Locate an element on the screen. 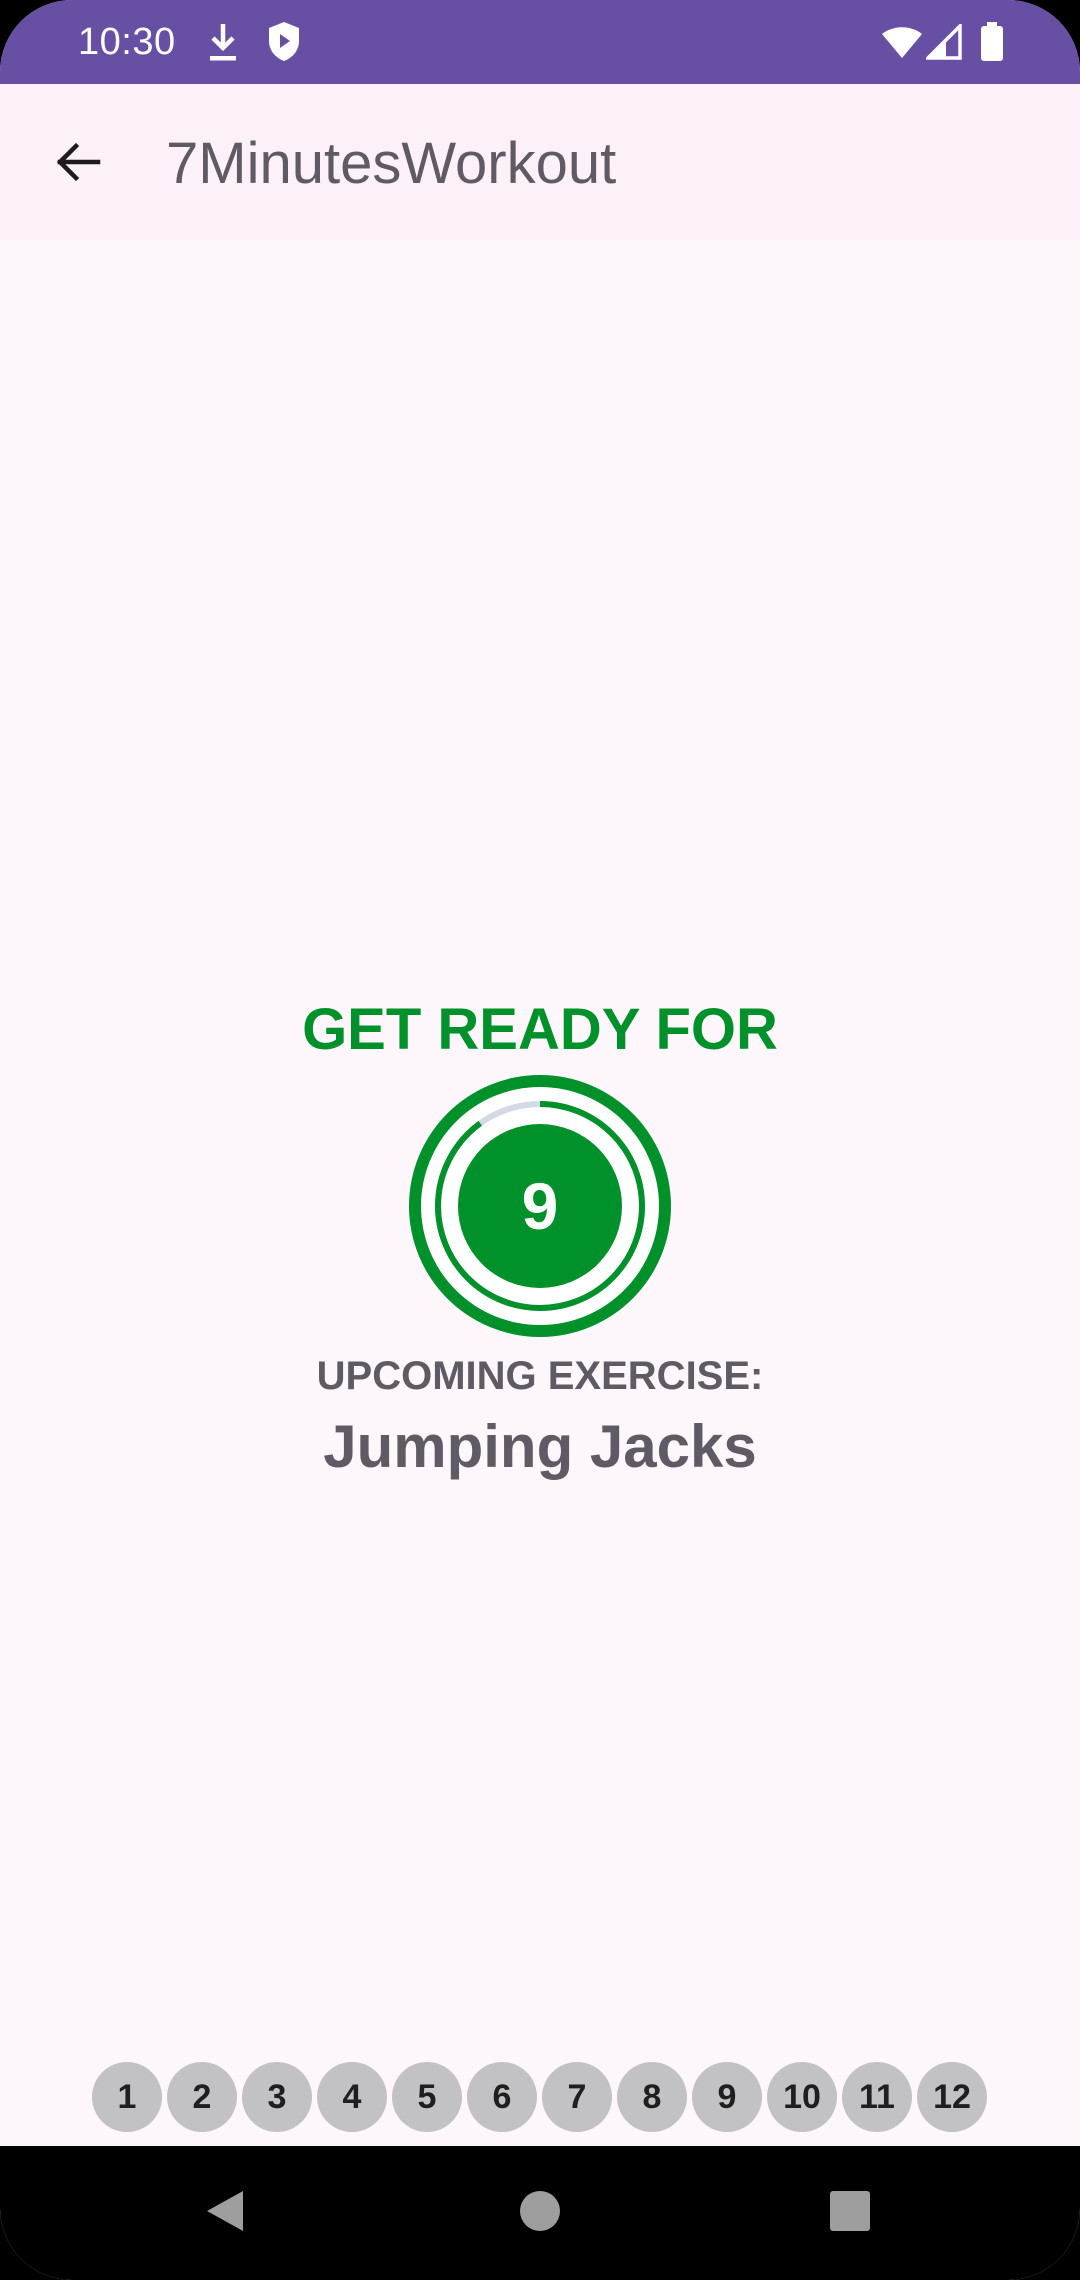  app-bar: 7MinutesWorkout is located at coordinates (540, 162).